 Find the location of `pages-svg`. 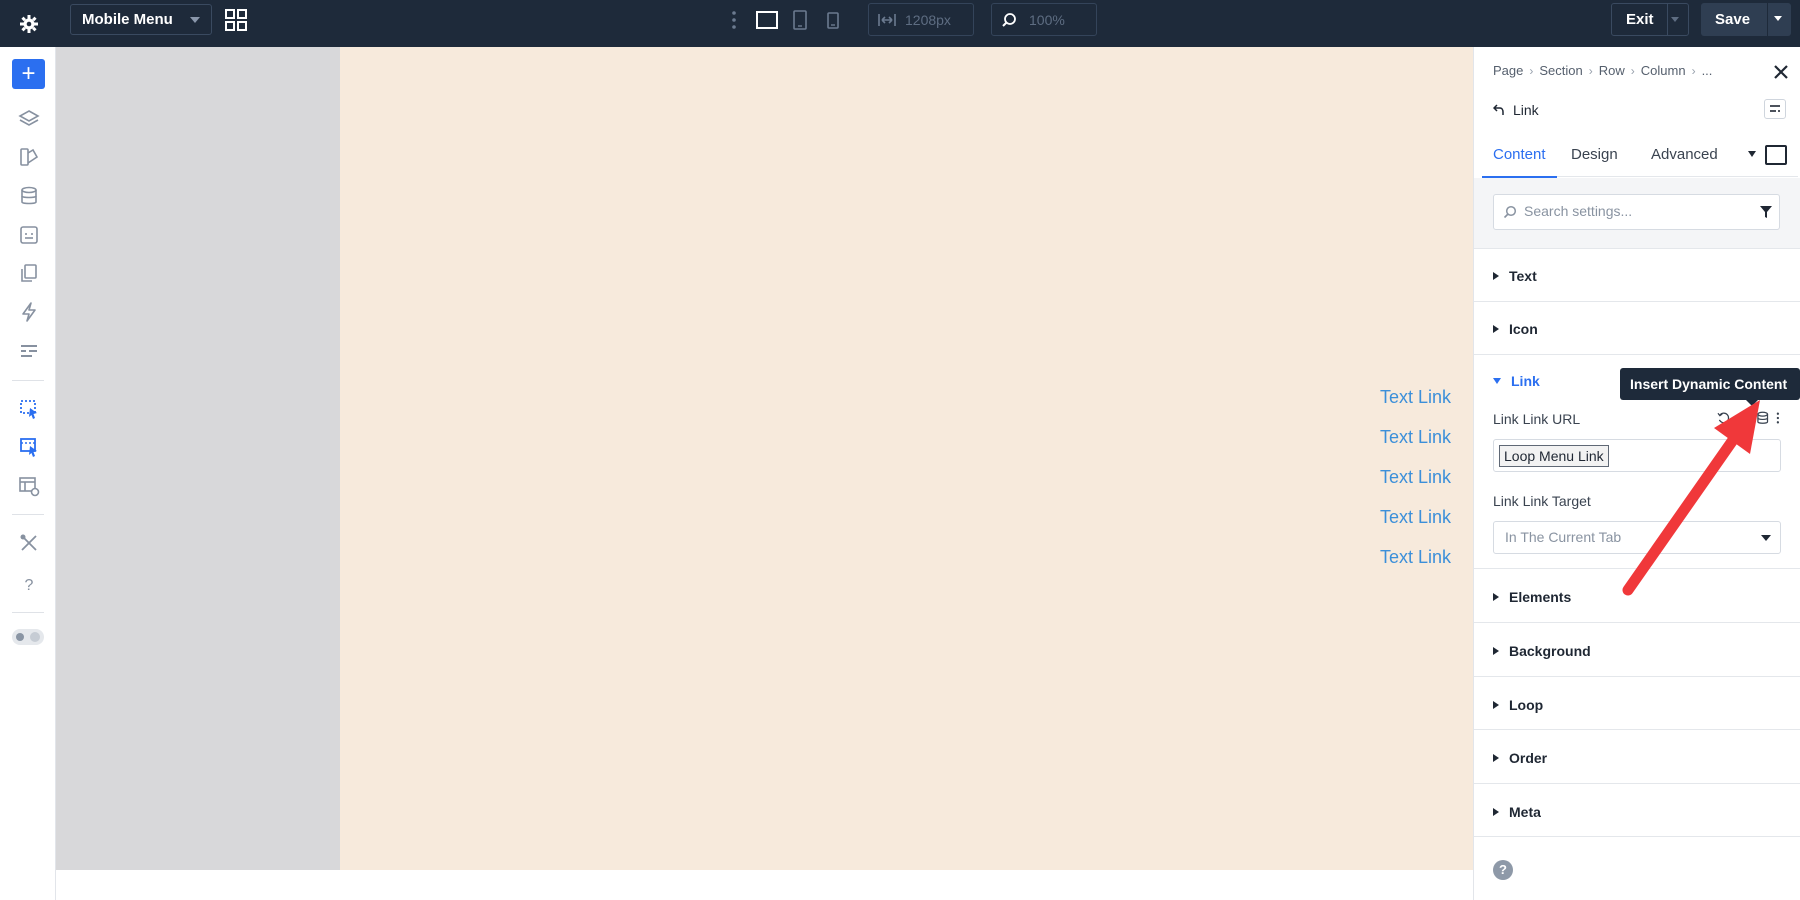

pages-svg is located at coordinates (29, 273).